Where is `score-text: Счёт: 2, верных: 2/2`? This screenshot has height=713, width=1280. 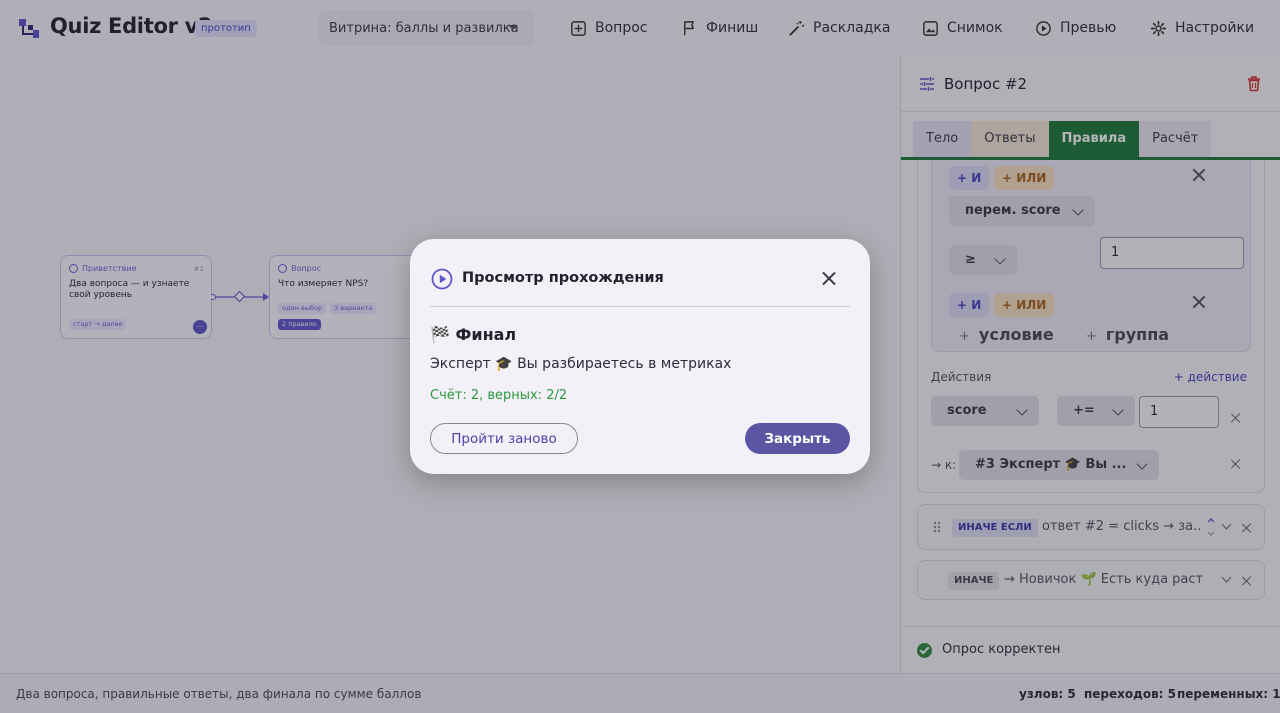 score-text: Счёт: 2, верных: 2/2 is located at coordinates (499, 395).